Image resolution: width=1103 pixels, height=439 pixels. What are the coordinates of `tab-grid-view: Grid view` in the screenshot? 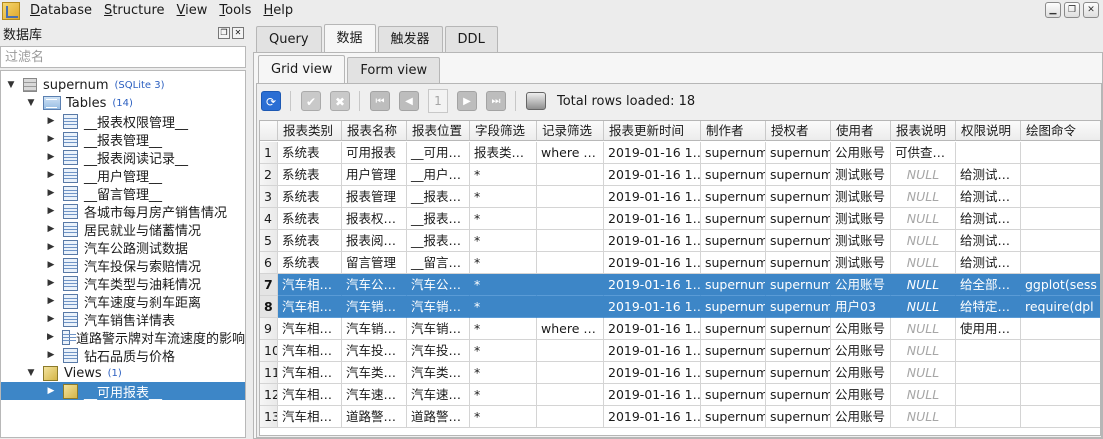 It's located at (302, 69).